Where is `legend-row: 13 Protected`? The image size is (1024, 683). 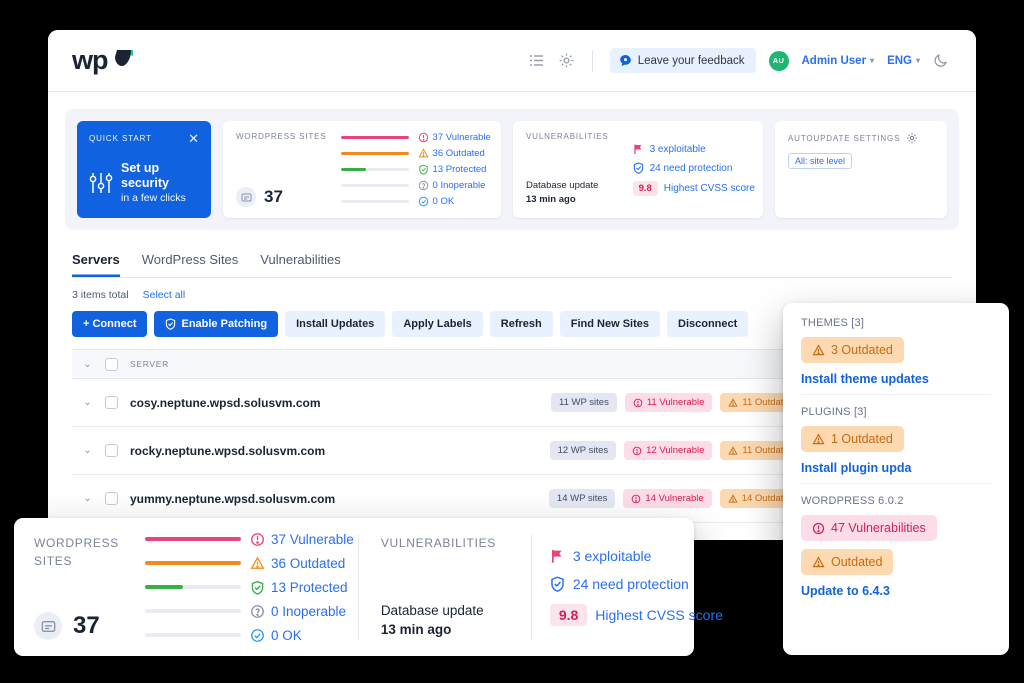
legend-row: 13 Protected is located at coordinates (415, 169).